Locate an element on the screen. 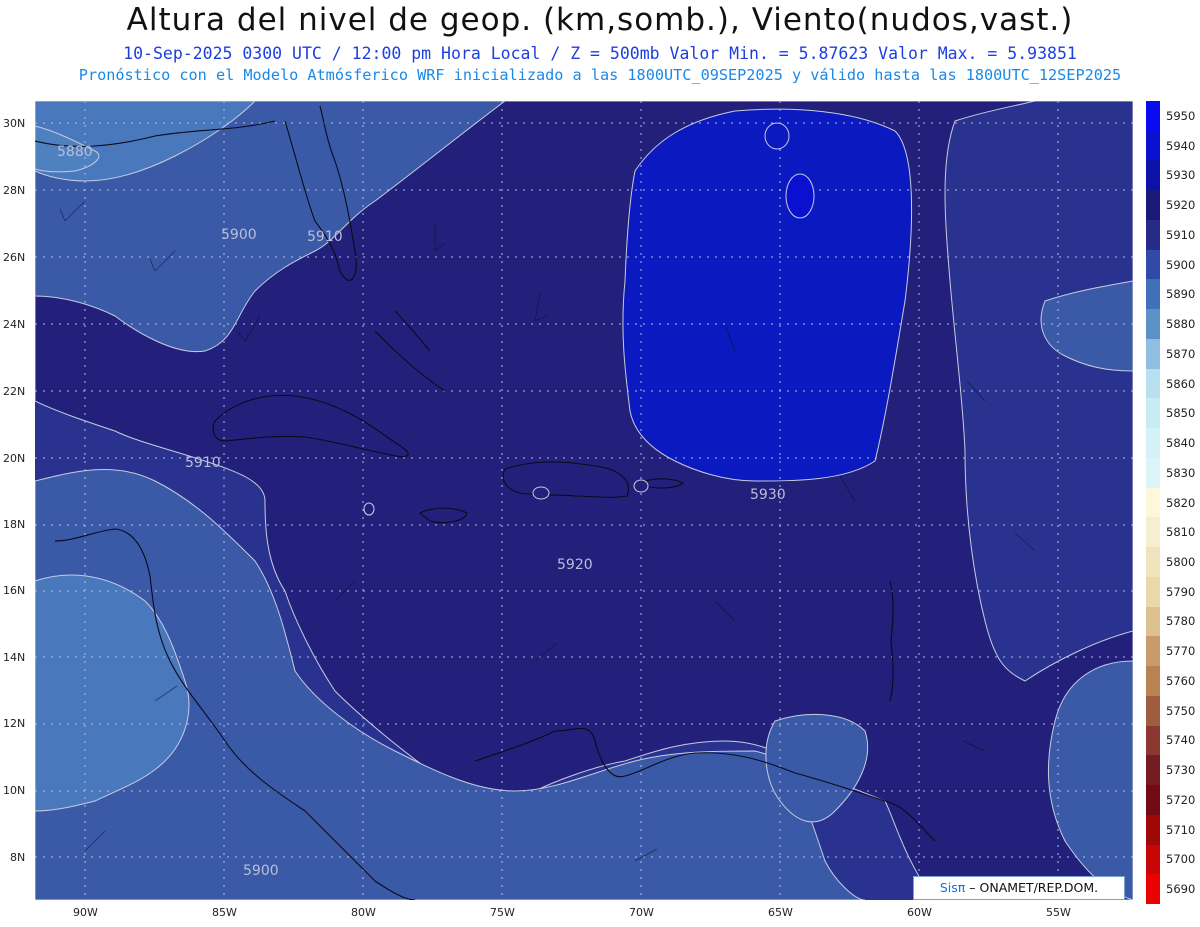 This screenshot has width=1200, height=927. colorbar-label: 5820 is located at coordinates (1181, 502).